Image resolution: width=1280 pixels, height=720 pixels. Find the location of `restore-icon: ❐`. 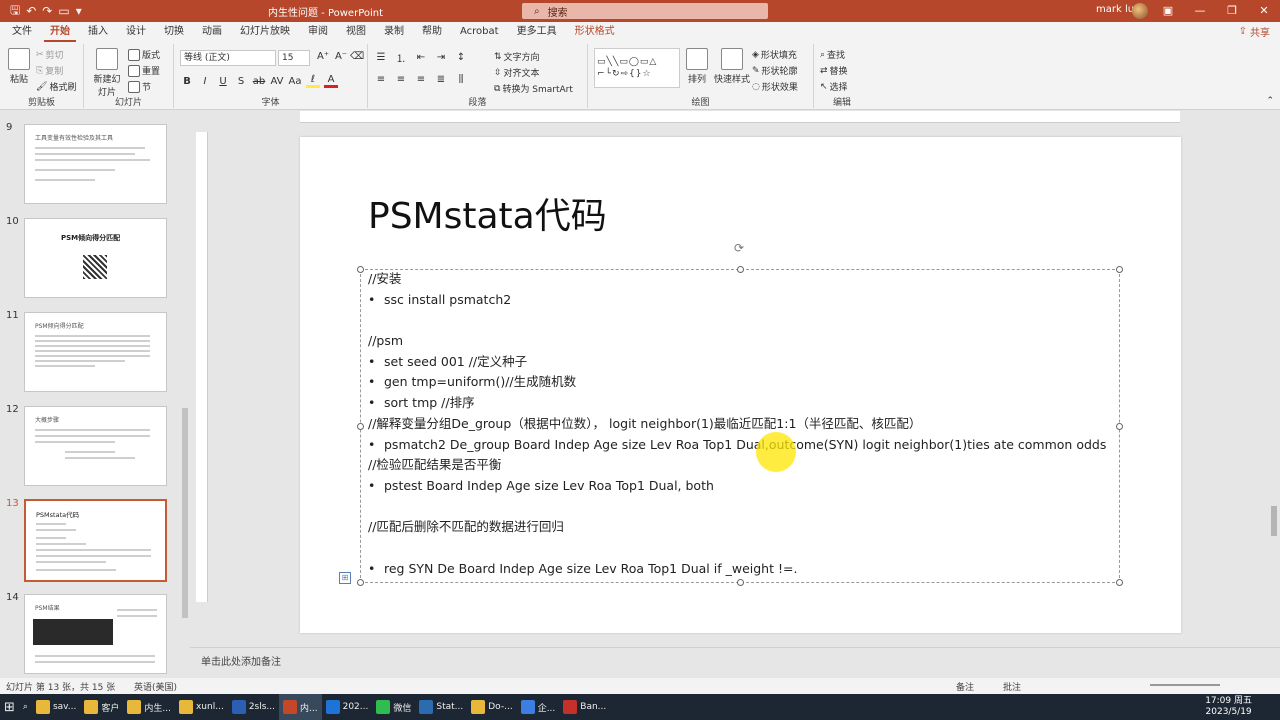

restore-icon: ❐ is located at coordinates (1232, 11).